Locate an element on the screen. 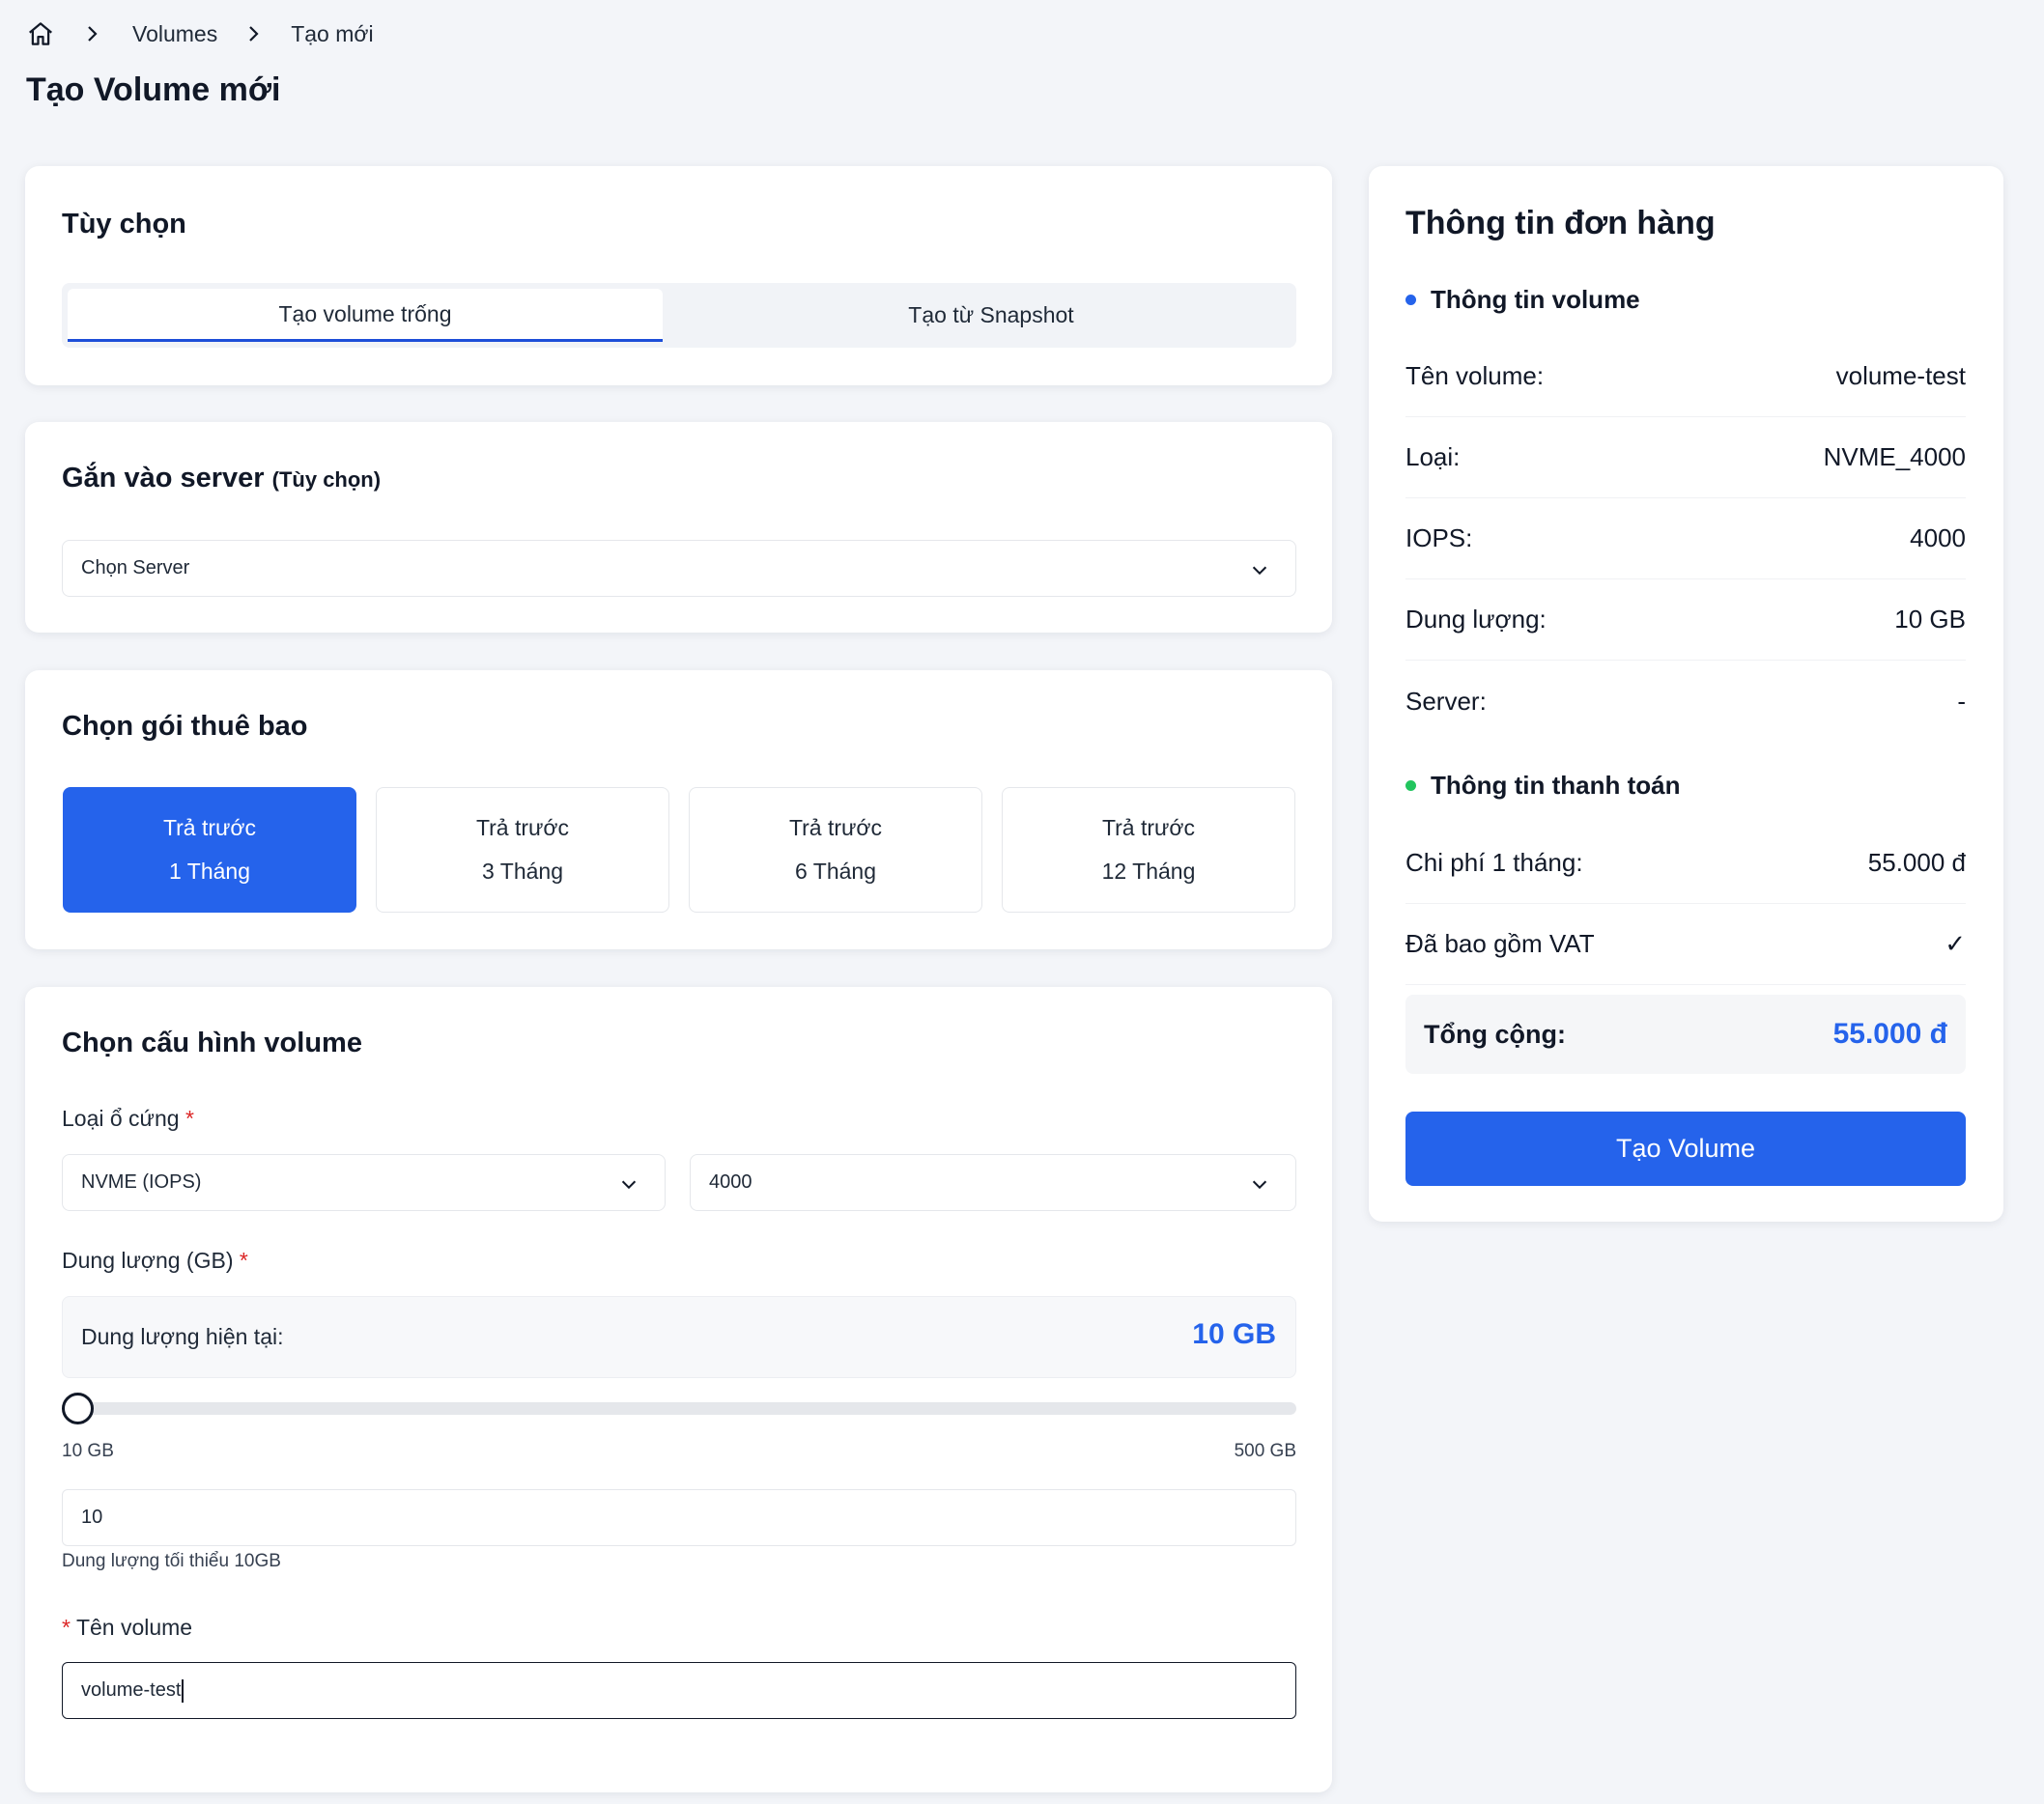  capacity-label: Dung lượng (GB) * is located at coordinates (155, 1260).